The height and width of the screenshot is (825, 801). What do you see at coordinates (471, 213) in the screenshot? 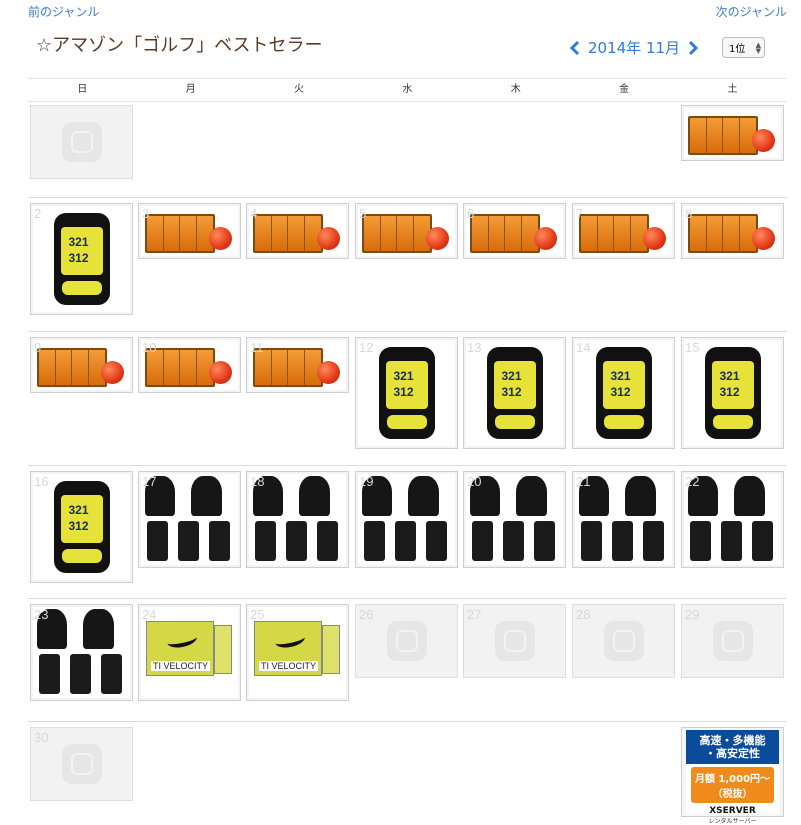
I see `day-number: 6` at bounding box center [471, 213].